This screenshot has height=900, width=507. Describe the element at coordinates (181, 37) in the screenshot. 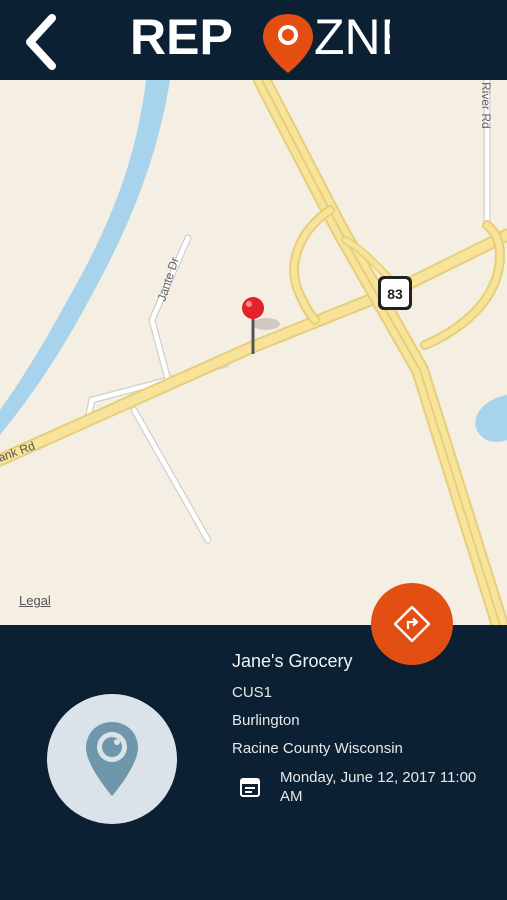

I see `brand-left: REP` at that location.